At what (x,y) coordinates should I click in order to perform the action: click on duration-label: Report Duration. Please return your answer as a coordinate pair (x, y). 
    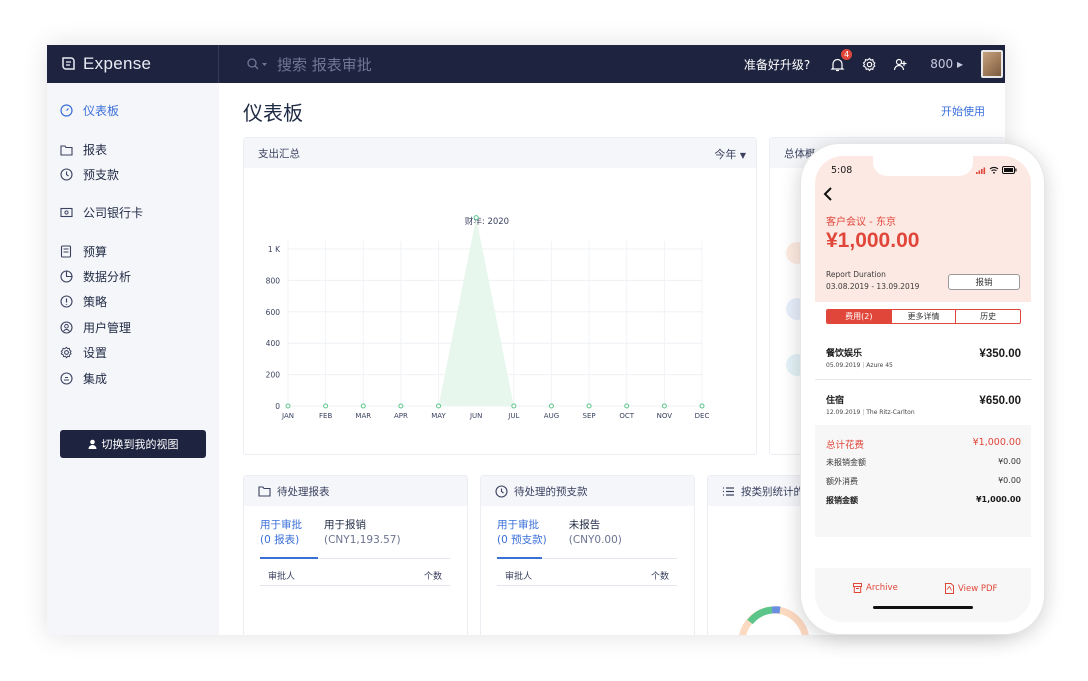
    Looking at the image, I should click on (856, 274).